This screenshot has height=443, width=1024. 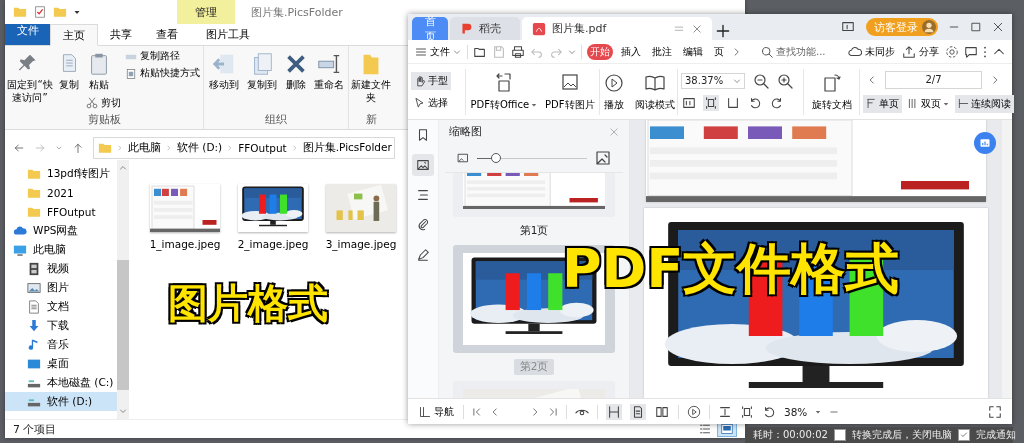 I want to click on print-icon, so click(x=518, y=51).